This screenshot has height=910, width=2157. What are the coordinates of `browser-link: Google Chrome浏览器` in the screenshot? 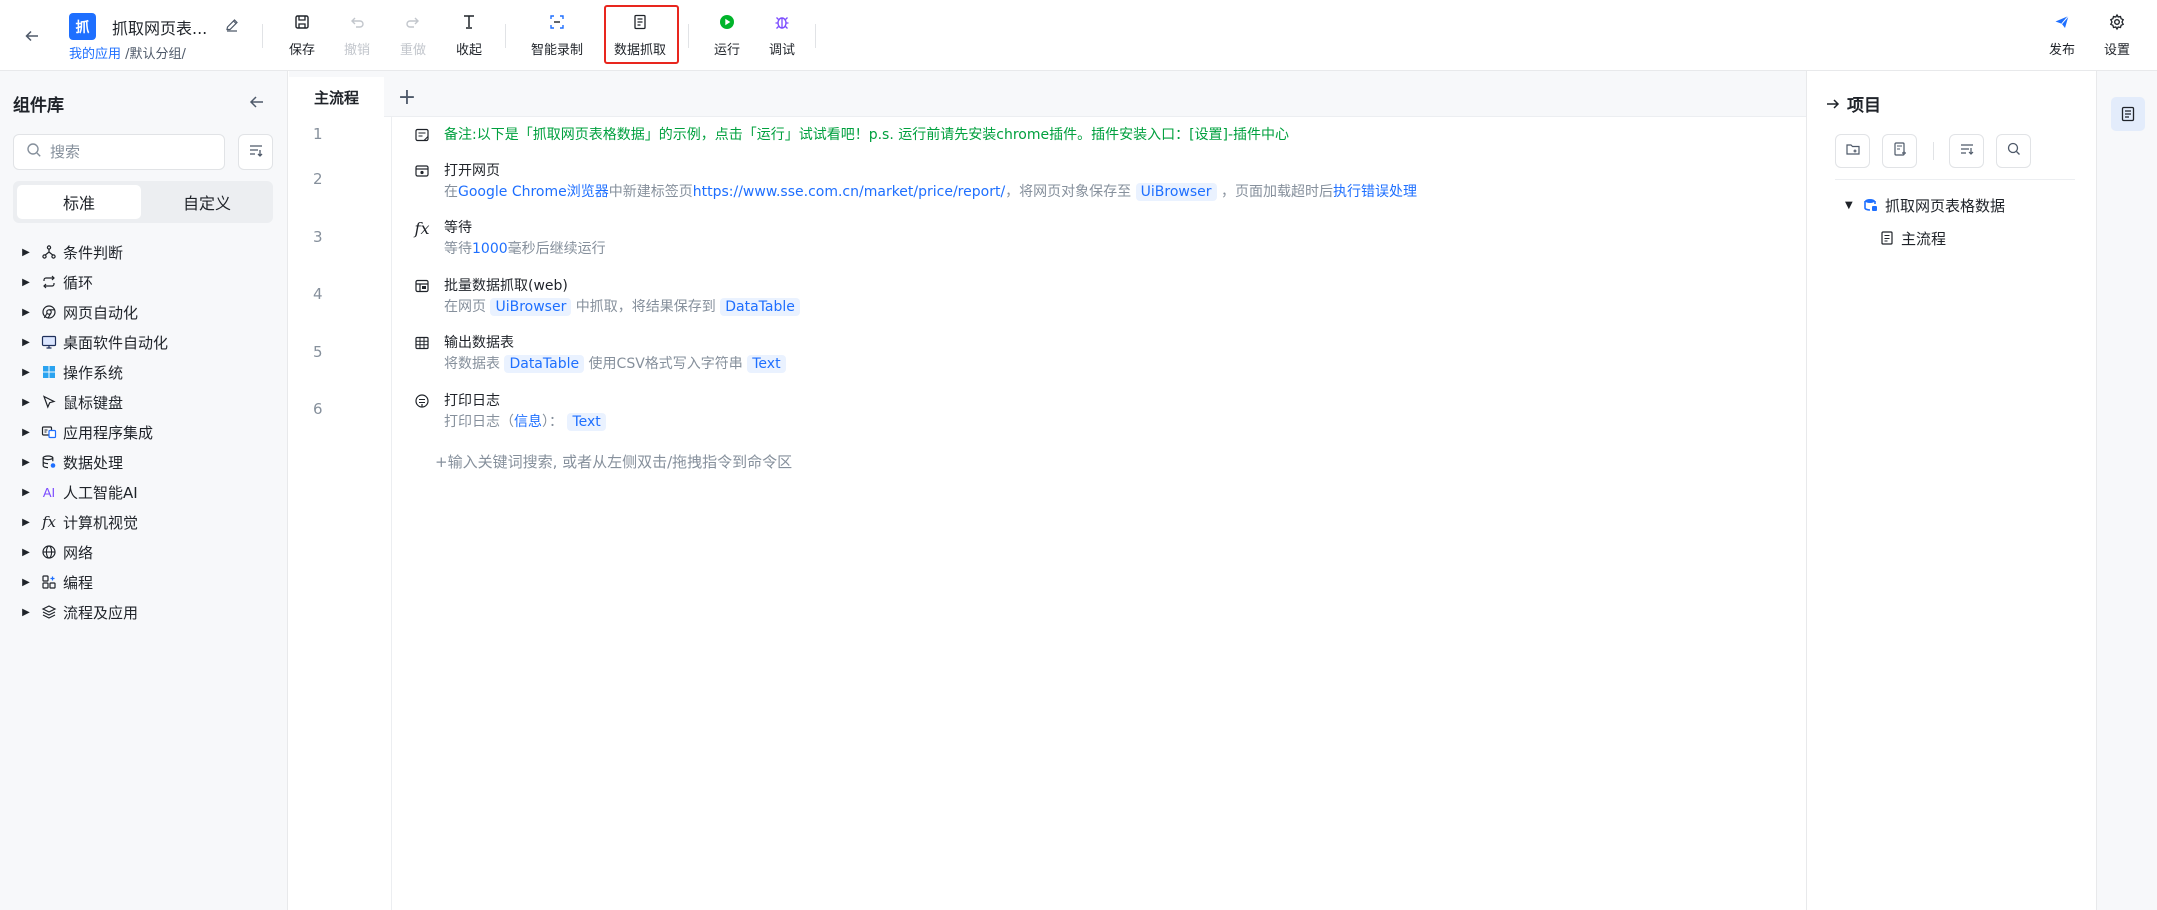 It's located at (533, 192).